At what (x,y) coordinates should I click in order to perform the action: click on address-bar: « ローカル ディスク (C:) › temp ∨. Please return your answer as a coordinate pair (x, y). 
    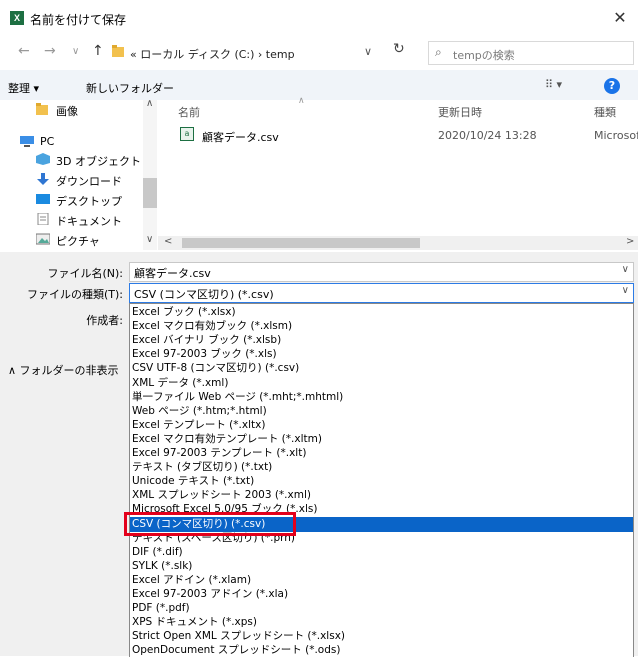
    Looking at the image, I should click on (263, 53).